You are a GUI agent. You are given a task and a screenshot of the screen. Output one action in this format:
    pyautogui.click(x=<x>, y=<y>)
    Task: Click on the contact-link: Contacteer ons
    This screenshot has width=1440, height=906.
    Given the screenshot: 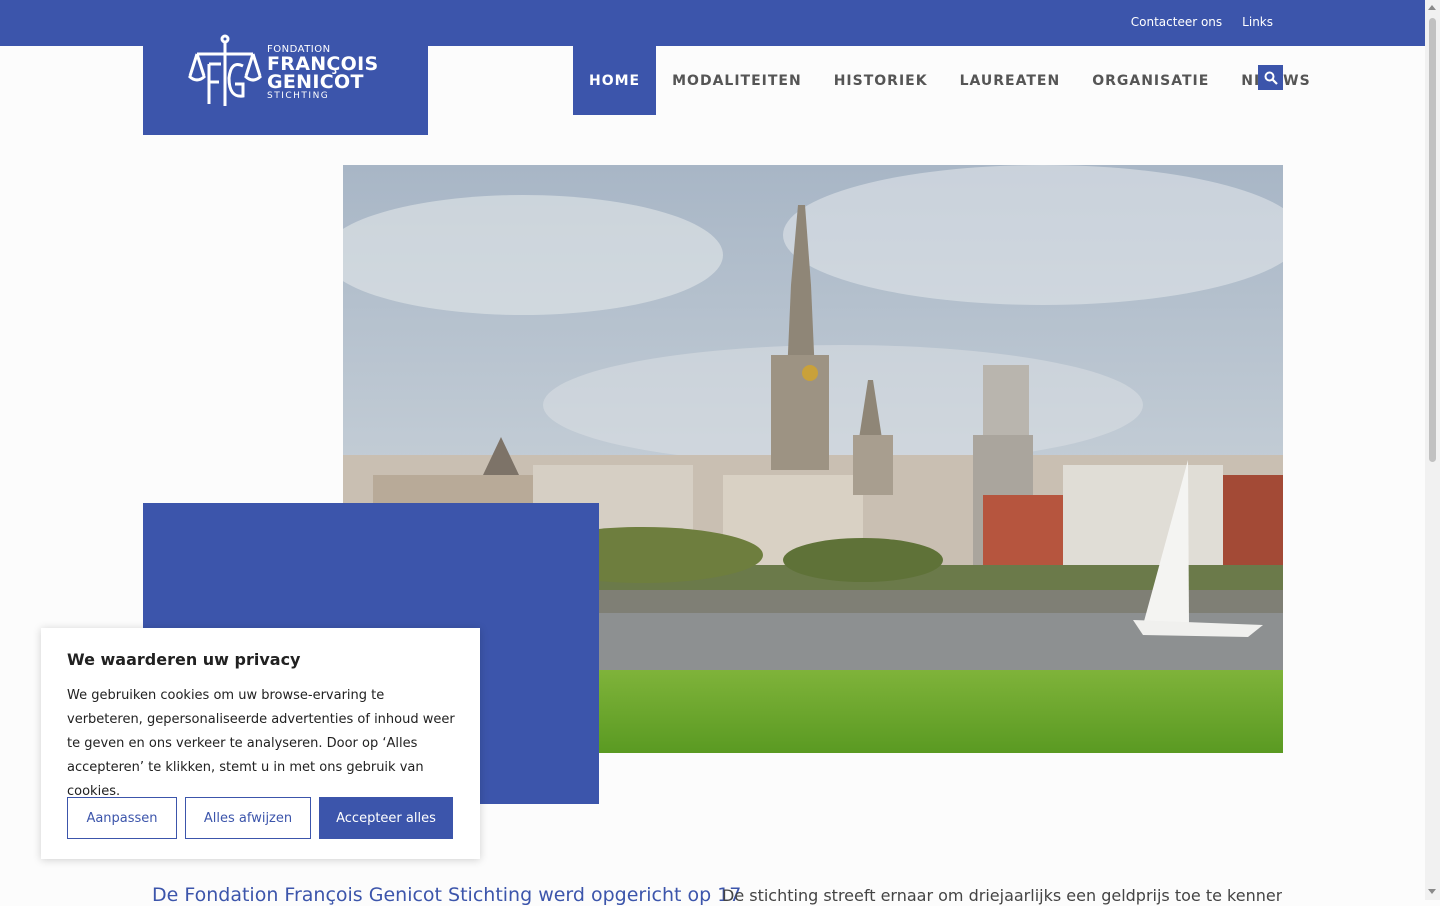 What is the action you would take?
    pyautogui.click(x=1176, y=22)
    